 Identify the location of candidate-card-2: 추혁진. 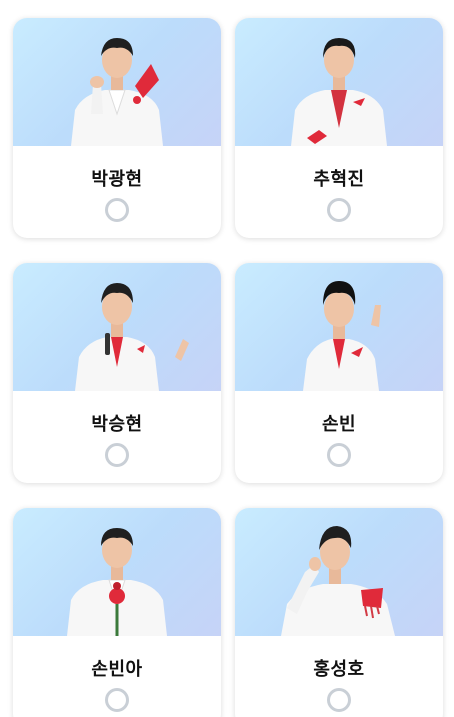
(339, 128).